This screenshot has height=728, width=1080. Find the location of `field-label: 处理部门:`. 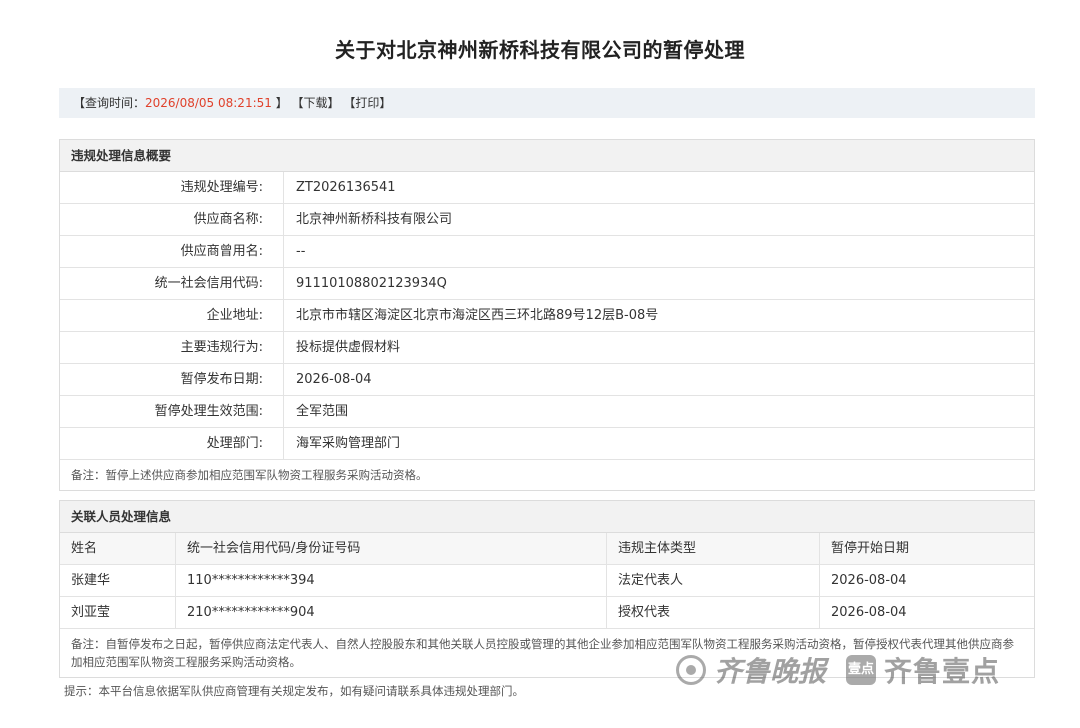

field-label: 处理部门: is located at coordinates (172, 443).